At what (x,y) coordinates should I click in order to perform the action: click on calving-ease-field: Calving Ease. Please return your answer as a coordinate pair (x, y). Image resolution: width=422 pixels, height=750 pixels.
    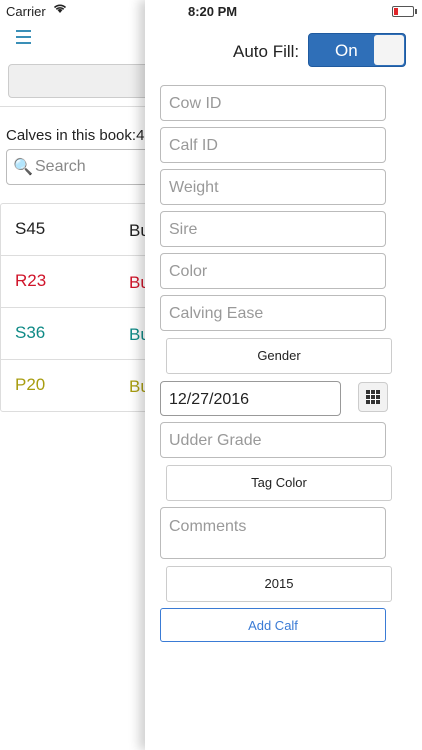
    Looking at the image, I should click on (273, 313).